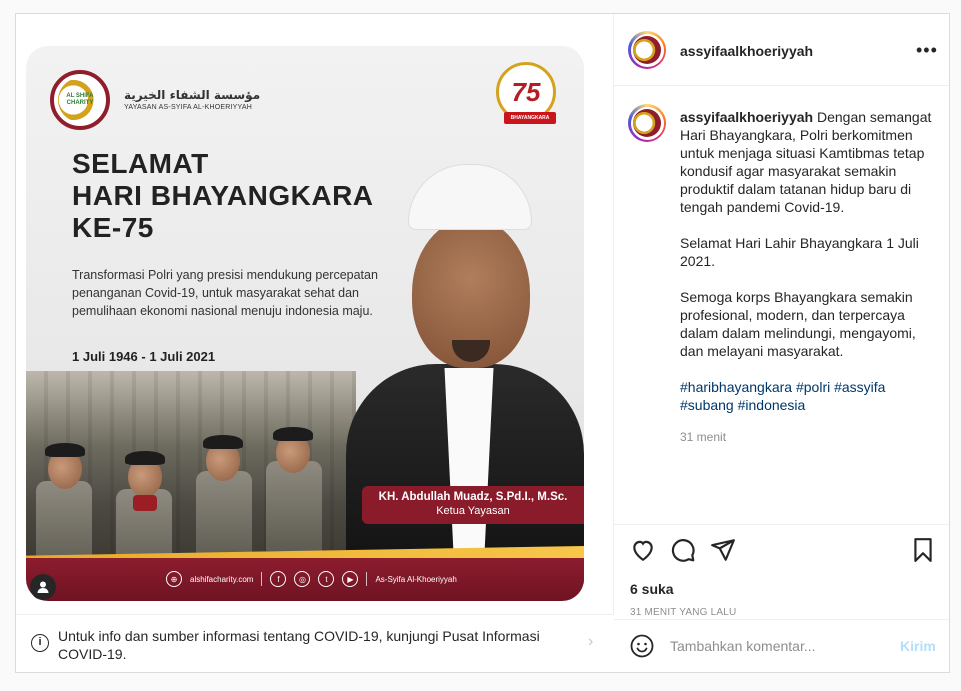 The image size is (961, 691). Describe the element at coordinates (80, 100) in the screenshot. I see `al-shifa-logo: AL SHIFA CHARITY` at that location.